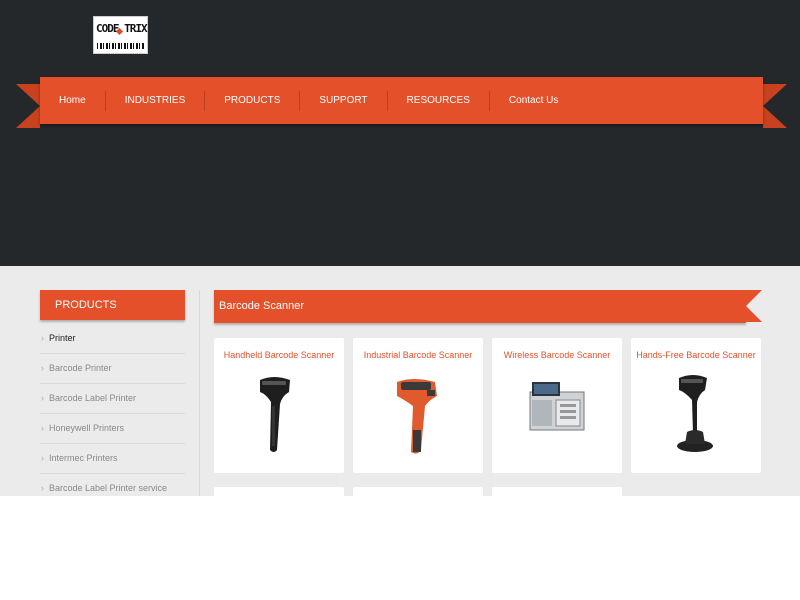 This screenshot has height=600, width=800. What do you see at coordinates (73, 100) in the screenshot?
I see `nav-home: Home` at bounding box center [73, 100].